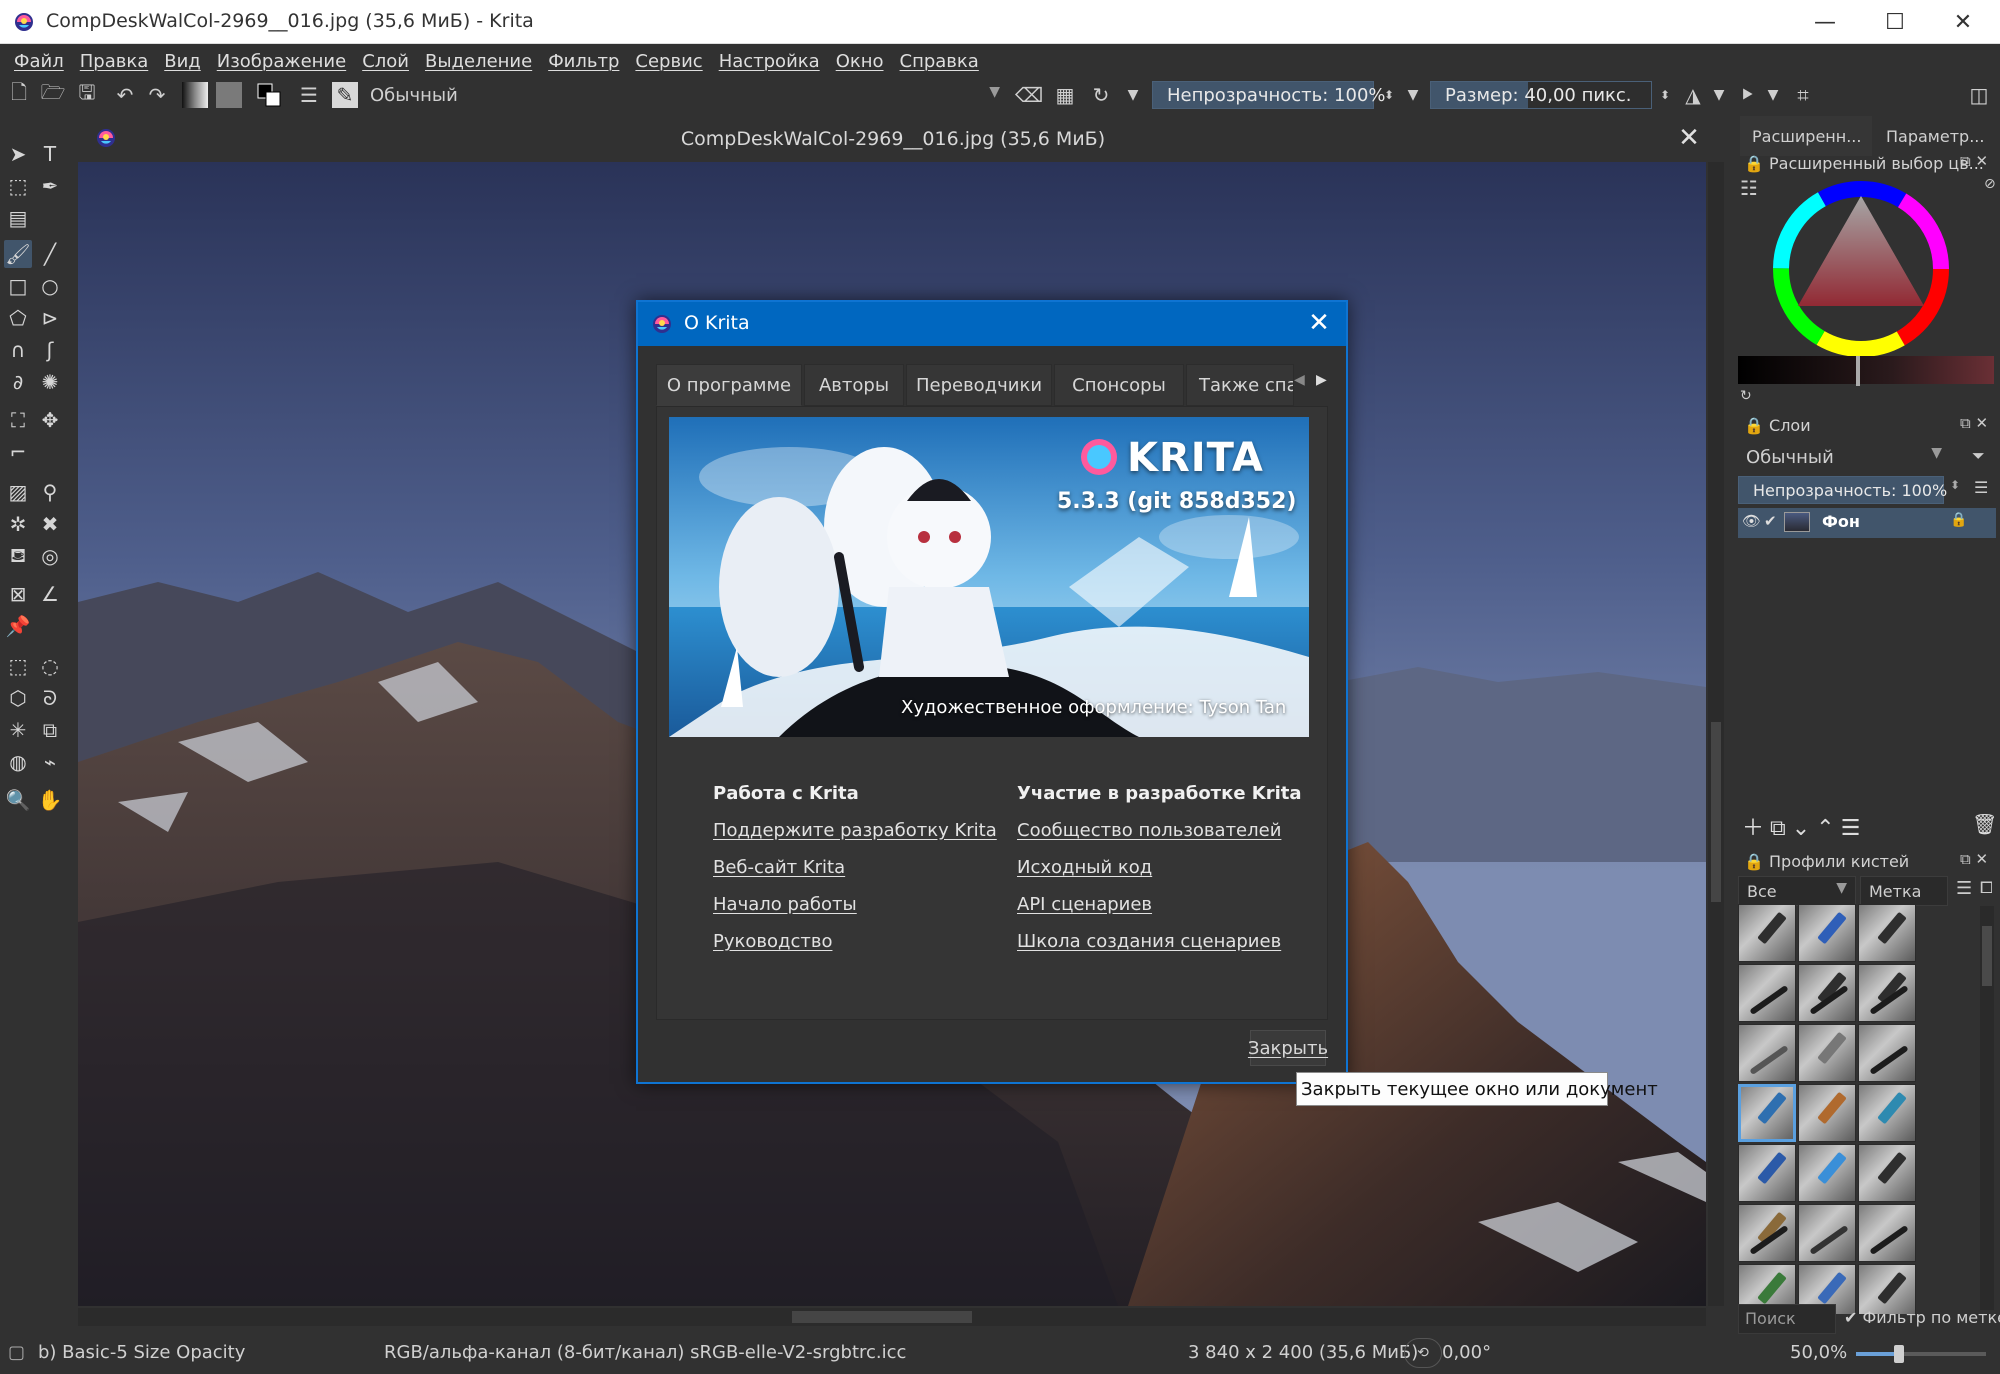  I want to click on undo-icon: ↶, so click(125, 95).